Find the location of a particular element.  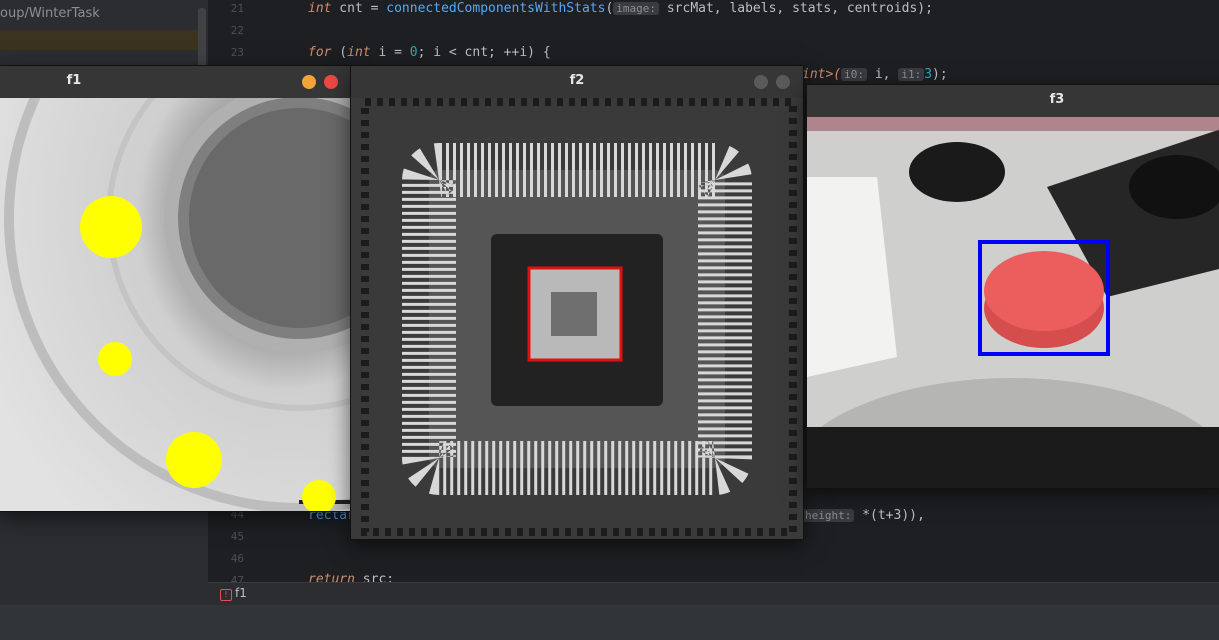

selected-row-highlight is located at coordinates (99, 40).